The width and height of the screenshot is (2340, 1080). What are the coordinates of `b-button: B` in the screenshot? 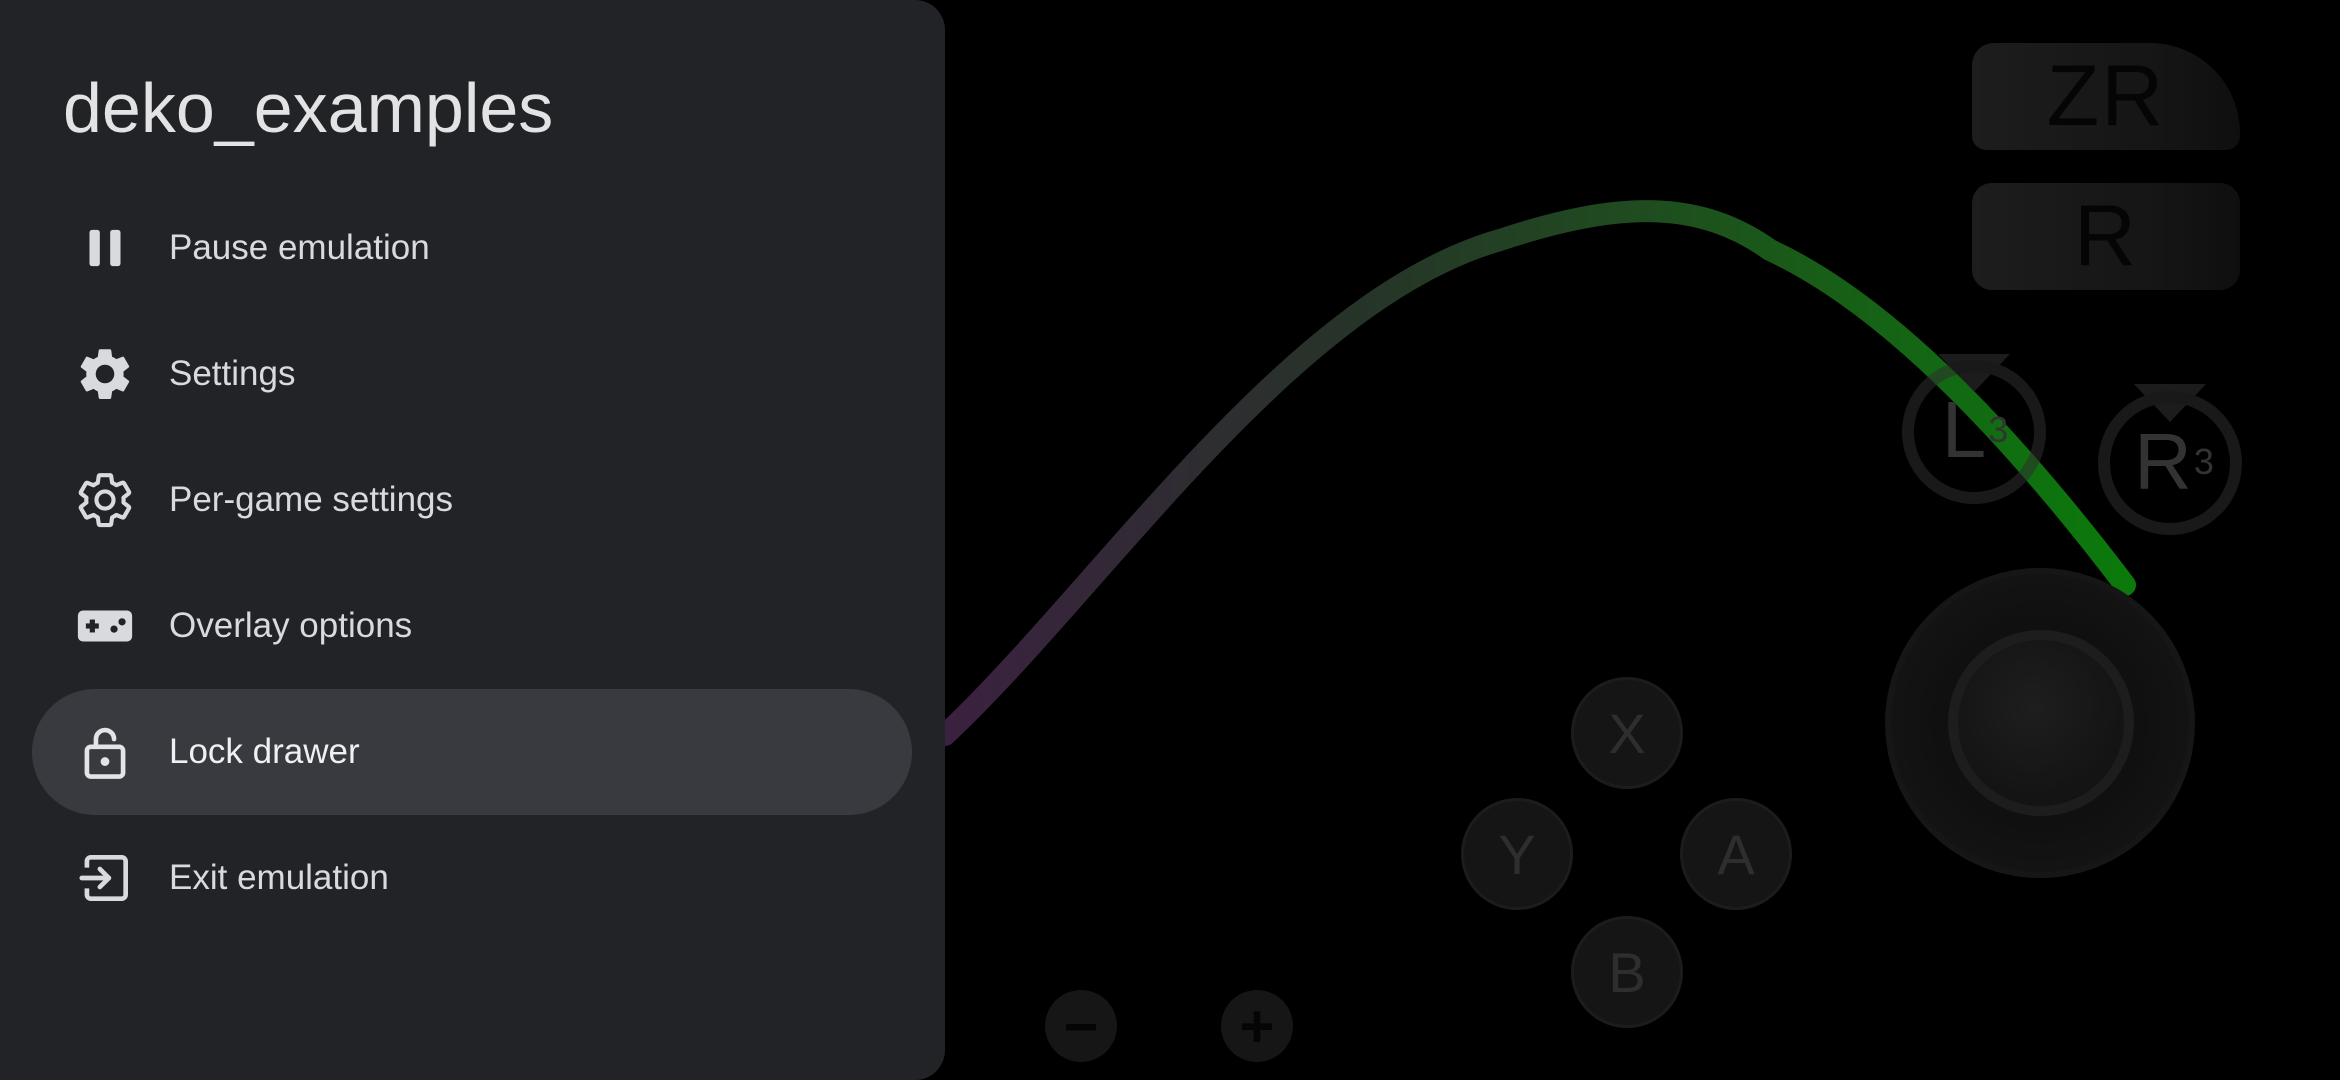 It's located at (1627, 972).